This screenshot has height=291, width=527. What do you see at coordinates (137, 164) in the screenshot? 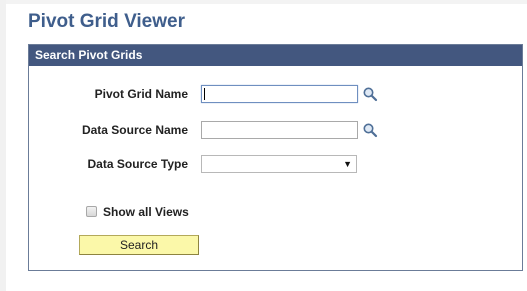
I see `data-source-type-label: Data Source Type` at bounding box center [137, 164].